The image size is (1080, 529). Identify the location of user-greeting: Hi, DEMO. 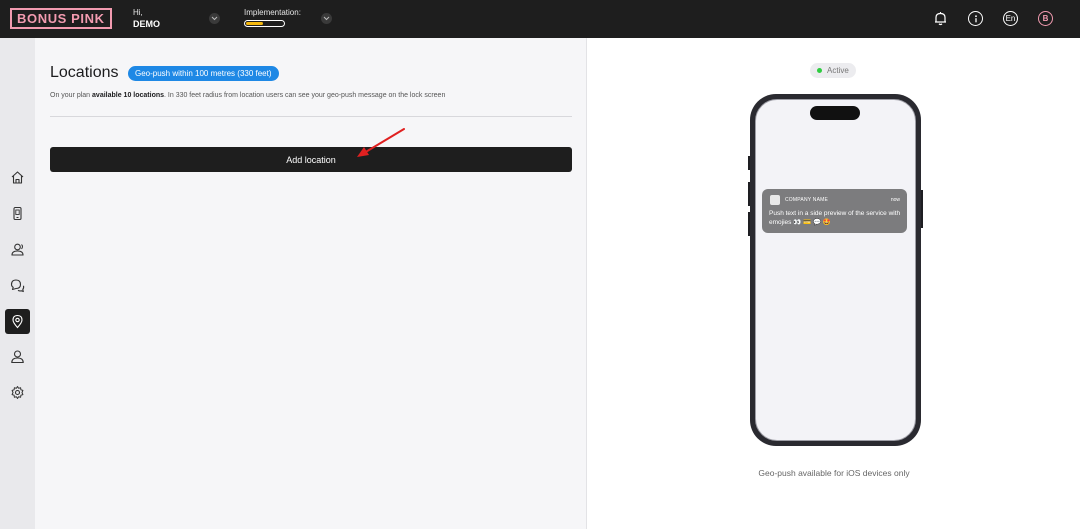
(146, 19).